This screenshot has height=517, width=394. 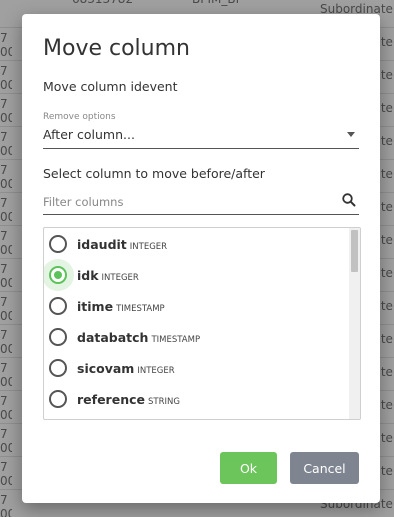 What do you see at coordinates (88, 275) in the screenshot?
I see `column-name-text: idk` at bounding box center [88, 275].